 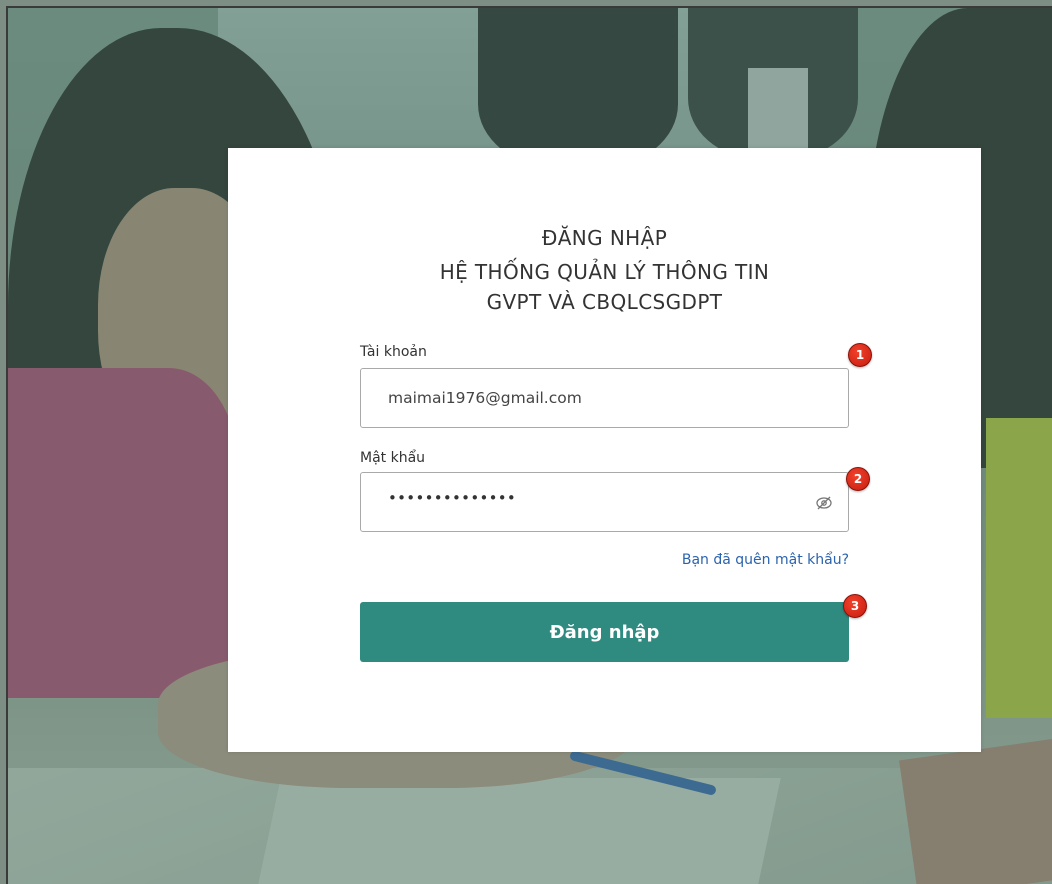 I want to click on password-value: ••••••••••••••, so click(x=452, y=498).